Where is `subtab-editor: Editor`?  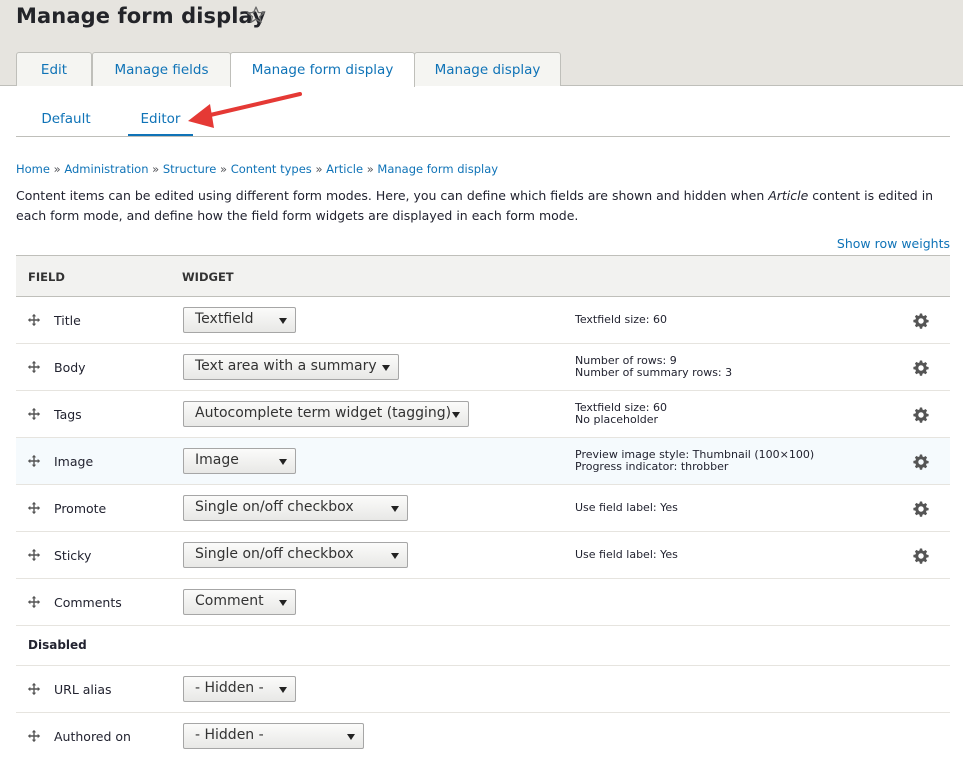 subtab-editor: Editor is located at coordinates (160, 120).